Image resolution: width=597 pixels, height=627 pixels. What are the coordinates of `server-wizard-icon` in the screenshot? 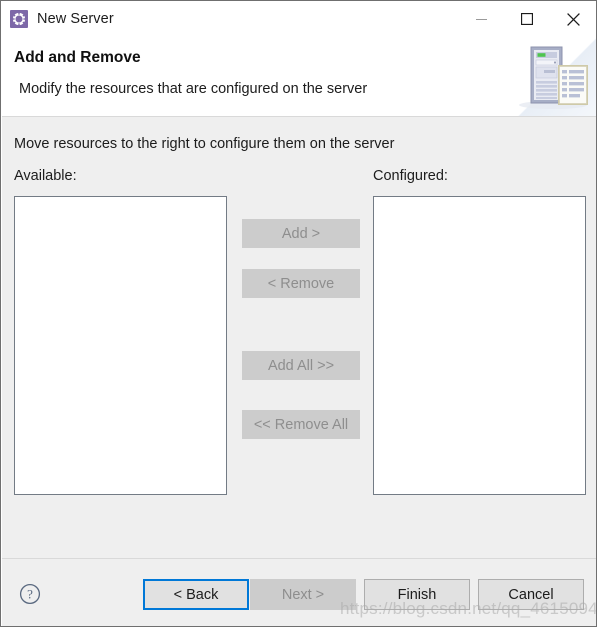 It's located at (19, 19).